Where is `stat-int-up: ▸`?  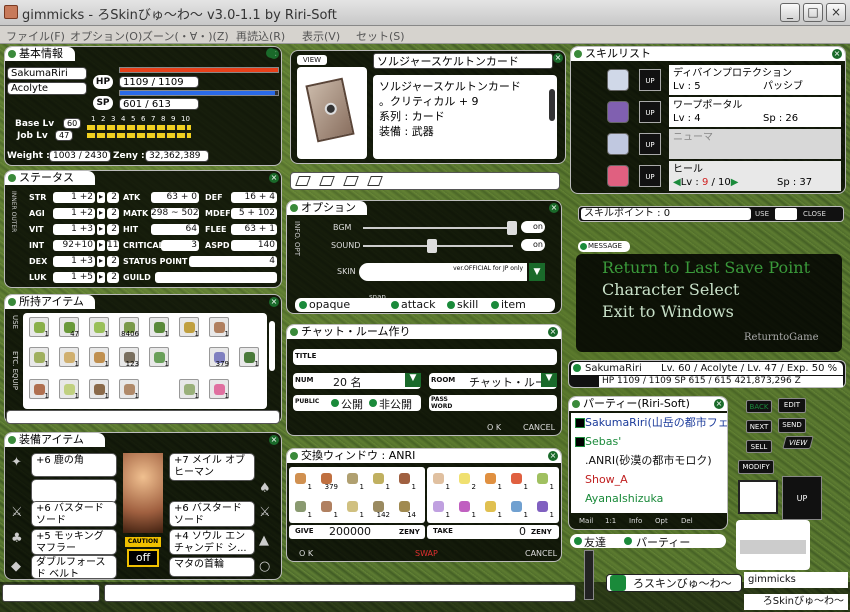
stat-int-up: ▸ is located at coordinates (101, 245).